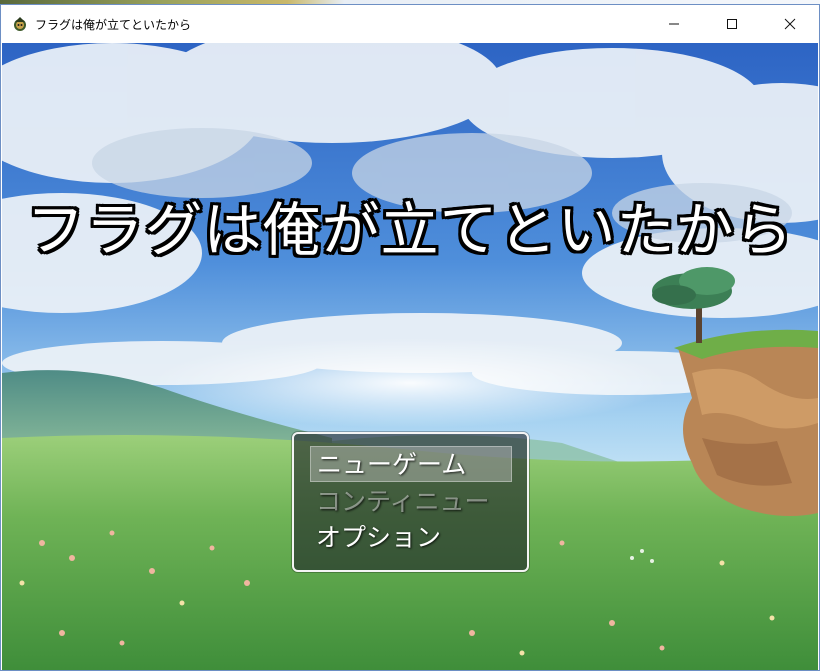  I want to click on close-icon, so click(790, 24).